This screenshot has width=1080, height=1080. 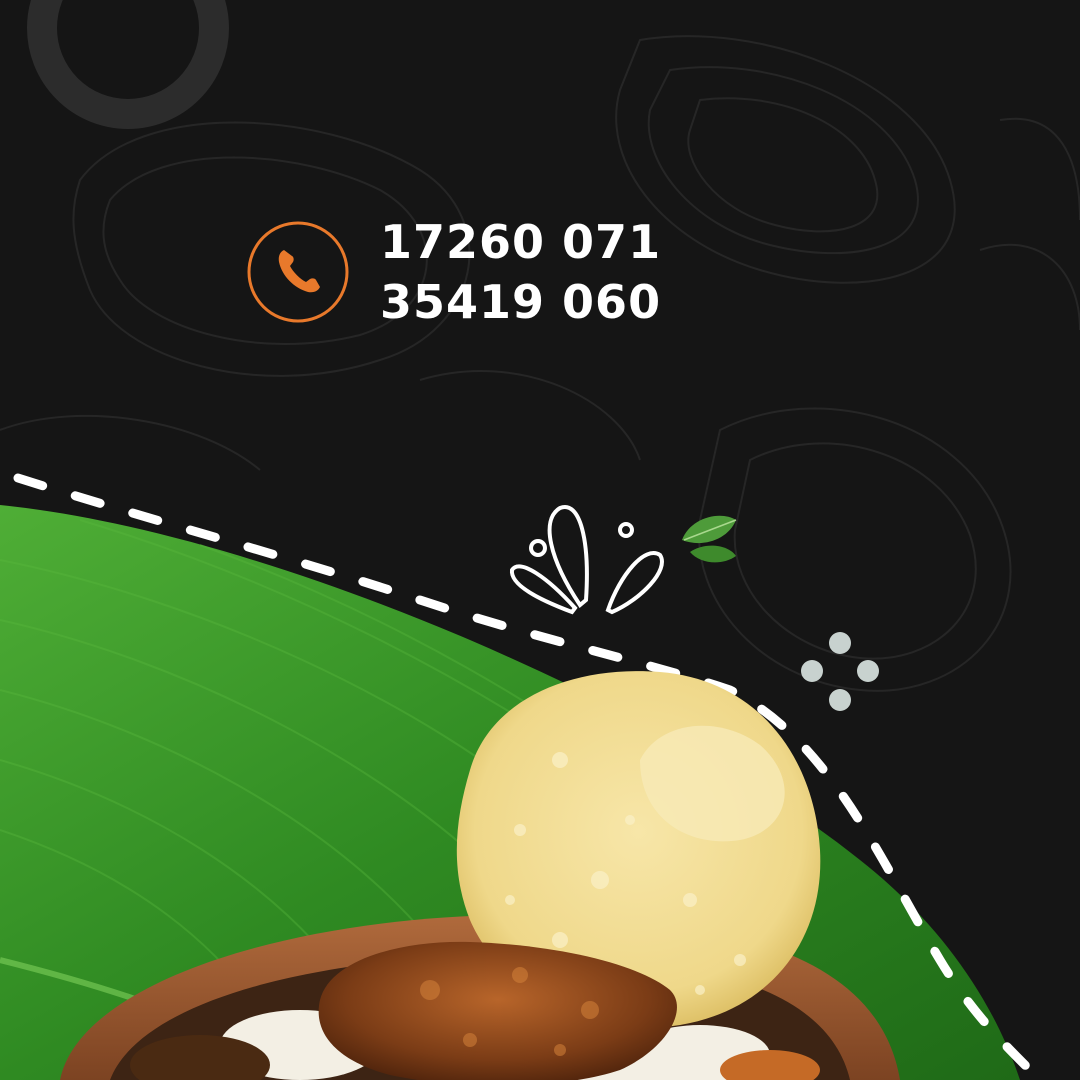 What do you see at coordinates (520, 302) in the screenshot?
I see `phone-number-2: 35419 060` at bounding box center [520, 302].